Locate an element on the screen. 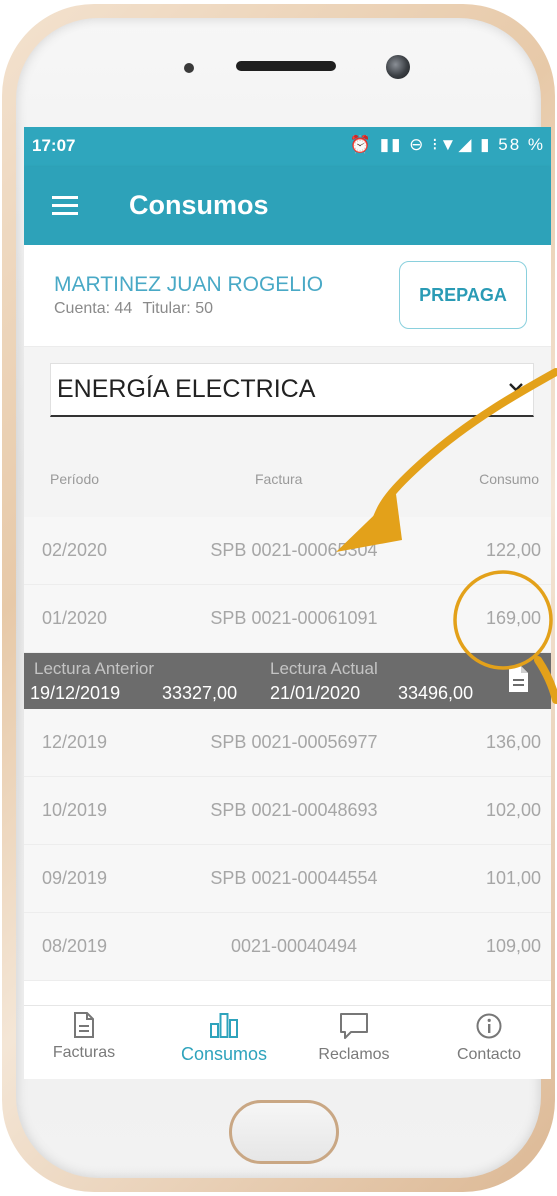  row-invoice: SPB 0021-00056977 is located at coordinates (294, 742).